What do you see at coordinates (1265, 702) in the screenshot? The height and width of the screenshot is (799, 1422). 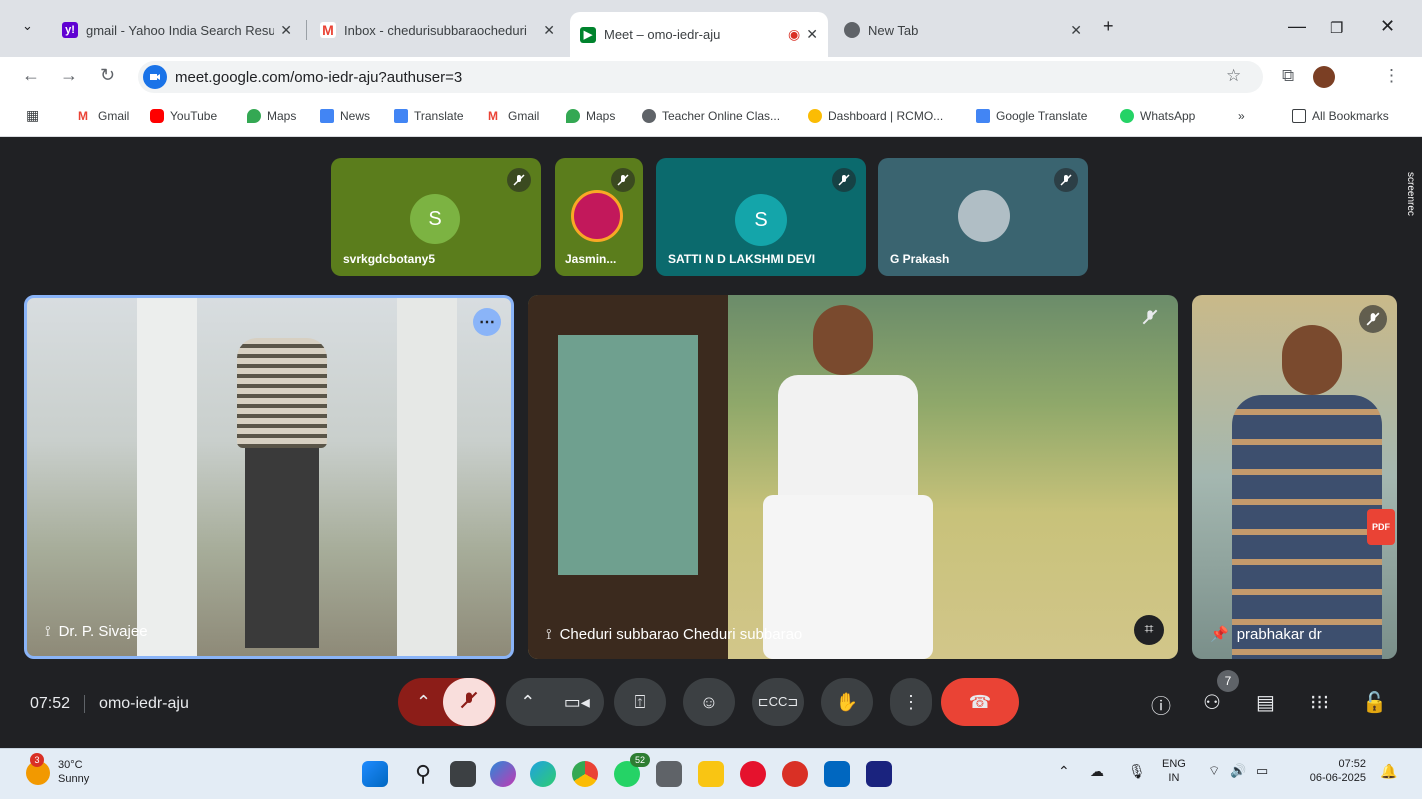 I see `chat-icon: ▤` at bounding box center [1265, 702].